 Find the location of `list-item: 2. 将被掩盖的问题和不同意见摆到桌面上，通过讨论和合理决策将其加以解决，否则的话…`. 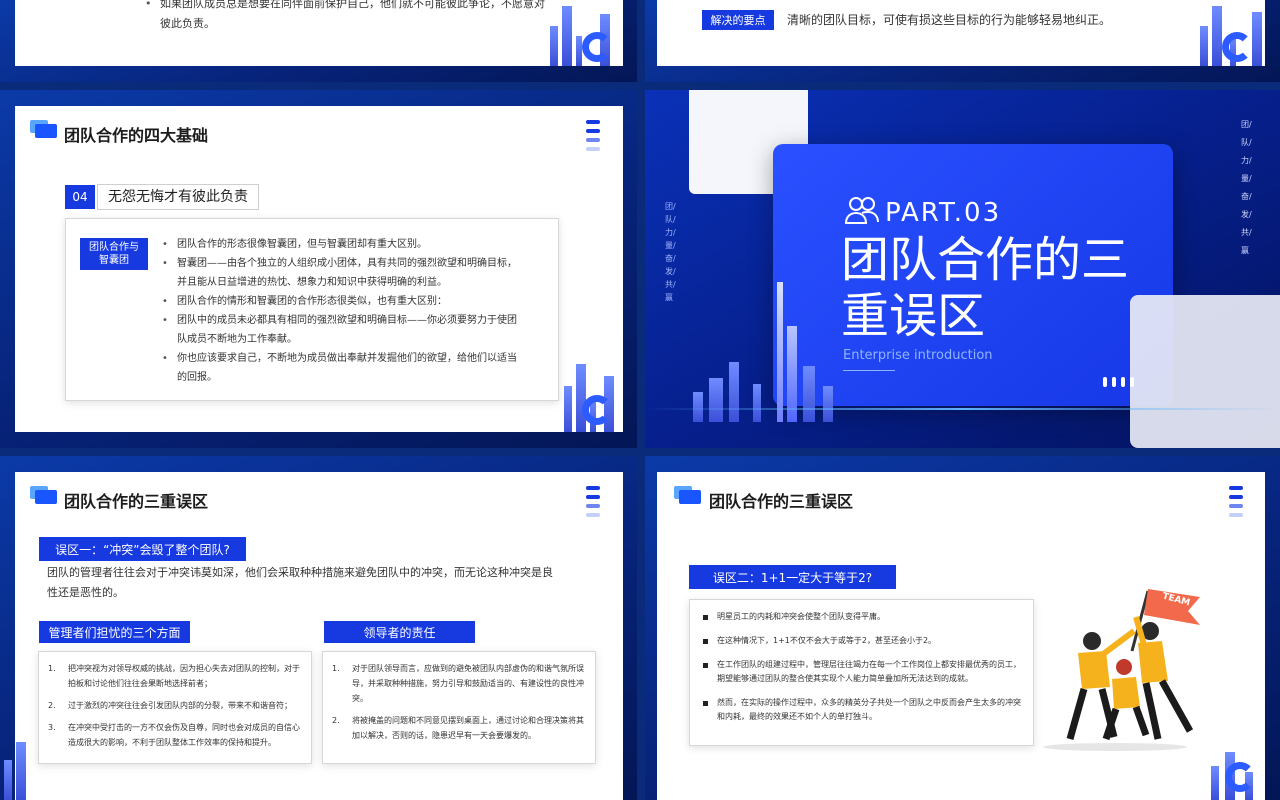

list-item: 2. 将被掩盖的问题和不同意见摆到桌面上，通过讨论和合理决策将其加以解决，否则的话… is located at coordinates (458, 728).